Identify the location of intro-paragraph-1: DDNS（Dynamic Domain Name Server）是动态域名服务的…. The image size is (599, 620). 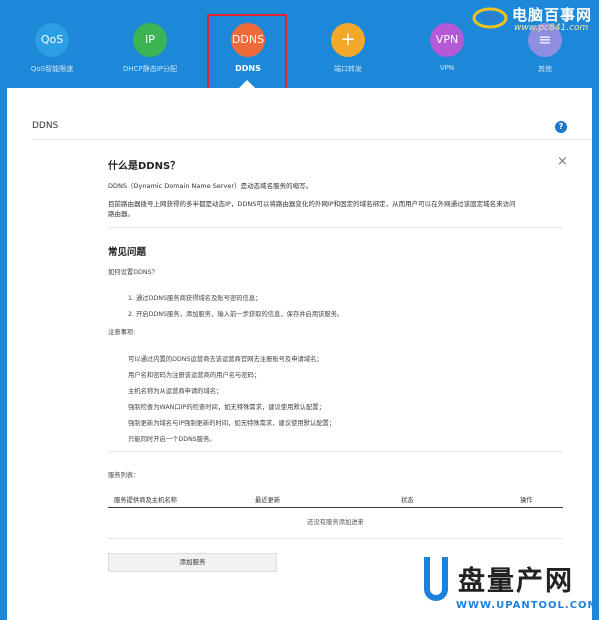
(210, 186).